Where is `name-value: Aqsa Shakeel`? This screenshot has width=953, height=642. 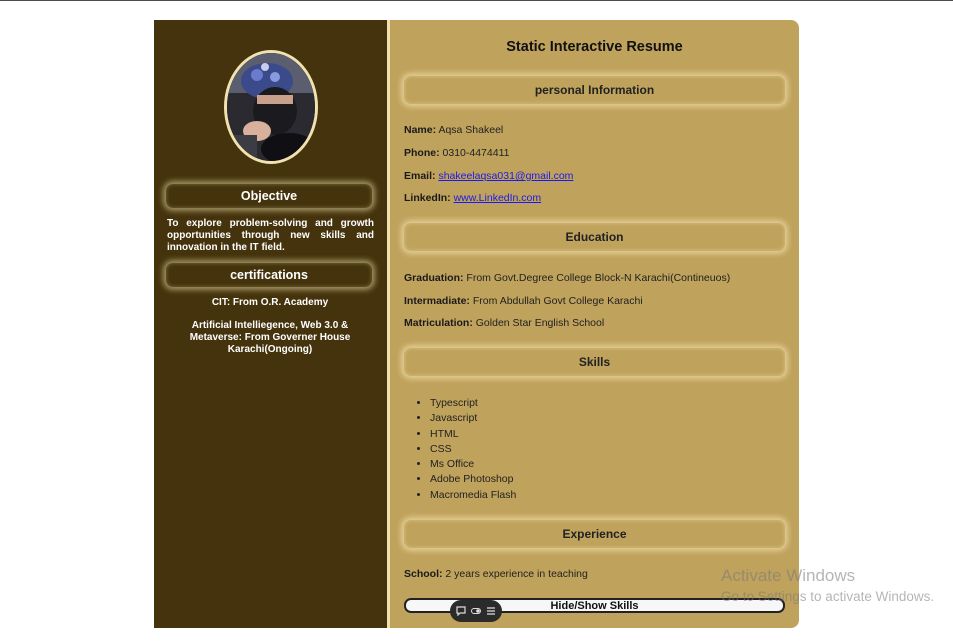
name-value: Aqsa Shakeel is located at coordinates (471, 130).